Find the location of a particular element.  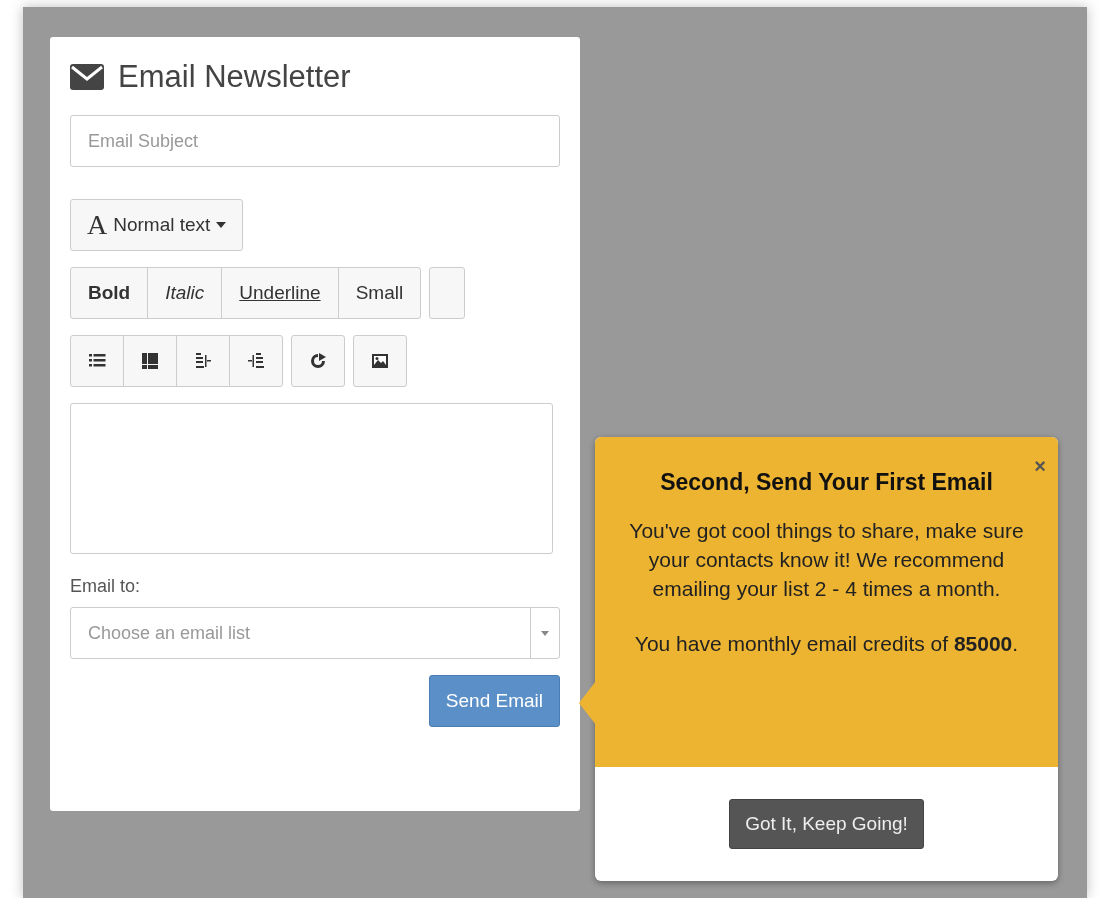

indent-icon is located at coordinates (256, 361).